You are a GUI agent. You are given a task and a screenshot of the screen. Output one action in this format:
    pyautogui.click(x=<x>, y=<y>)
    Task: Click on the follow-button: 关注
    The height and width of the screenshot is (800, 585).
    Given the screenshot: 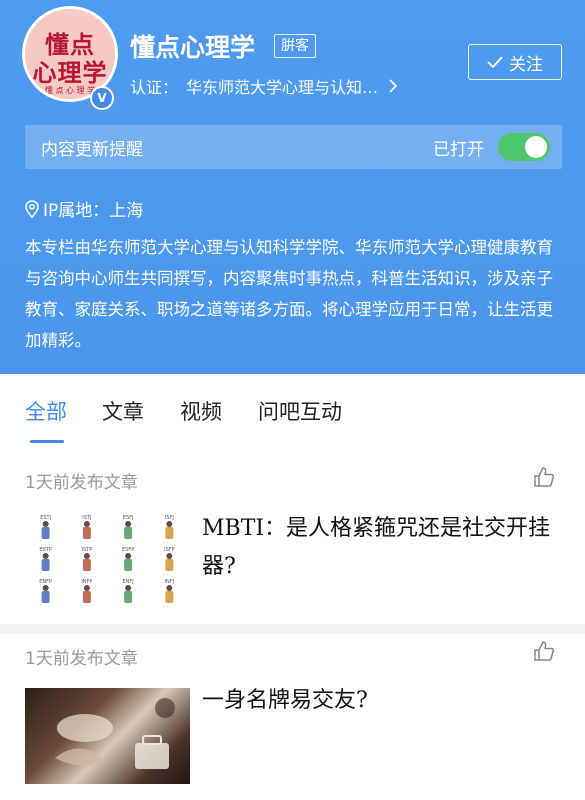 What is the action you would take?
    pyautogui.click(x=515, y=62)
    